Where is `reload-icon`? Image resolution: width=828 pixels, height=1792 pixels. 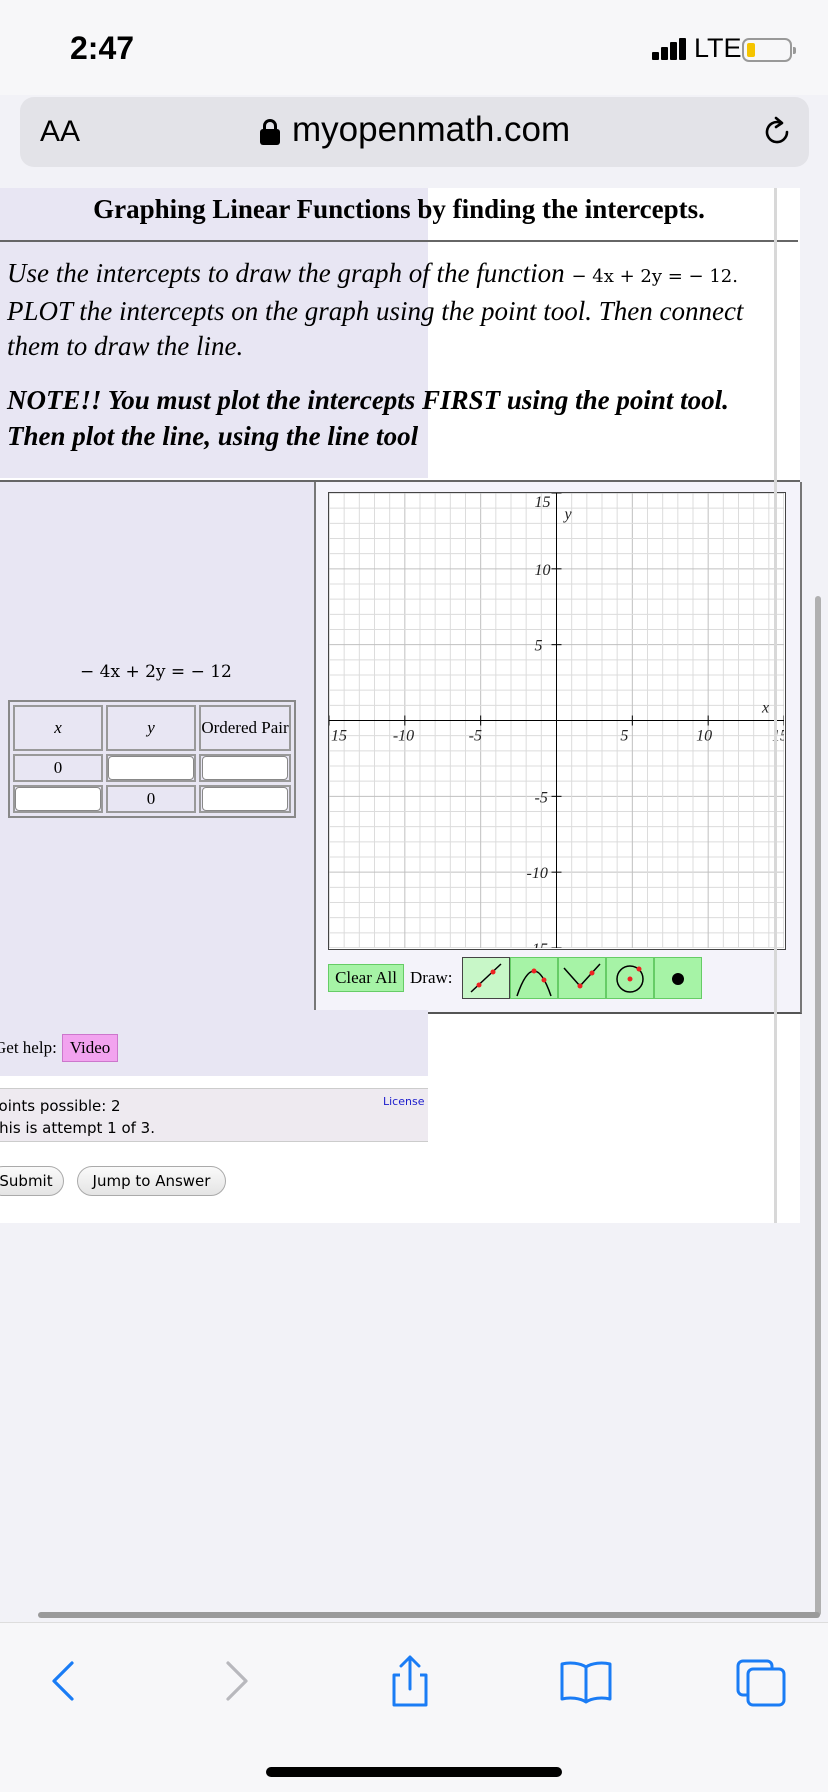
reload-icon is located at coordinates (777, 132).